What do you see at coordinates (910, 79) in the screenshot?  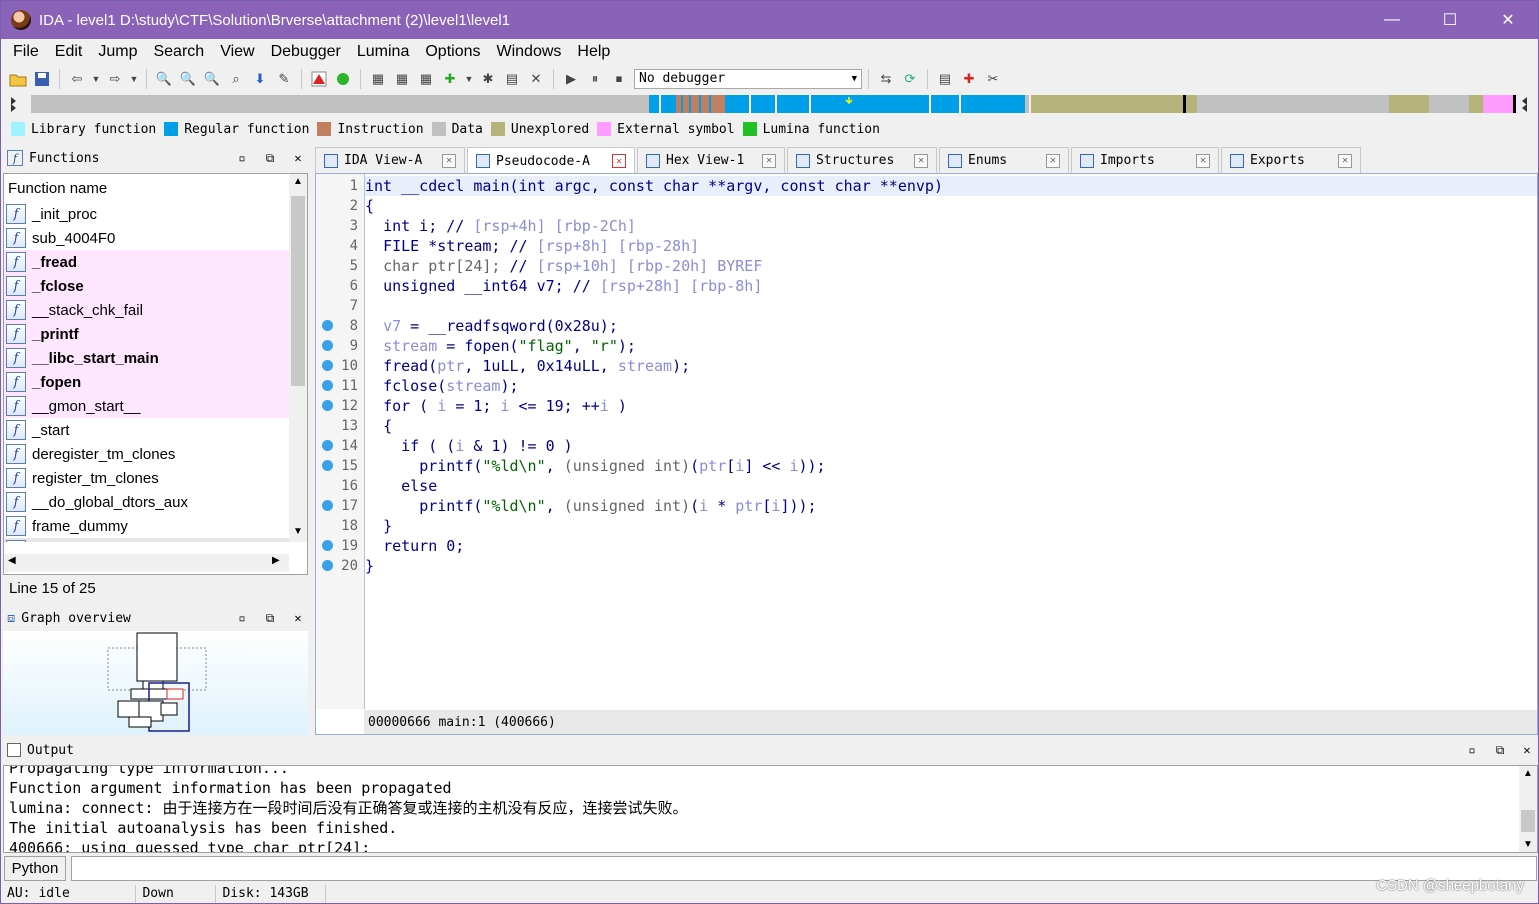 I see `step-into-icon: ⟳` at bounding box center [910, 79].